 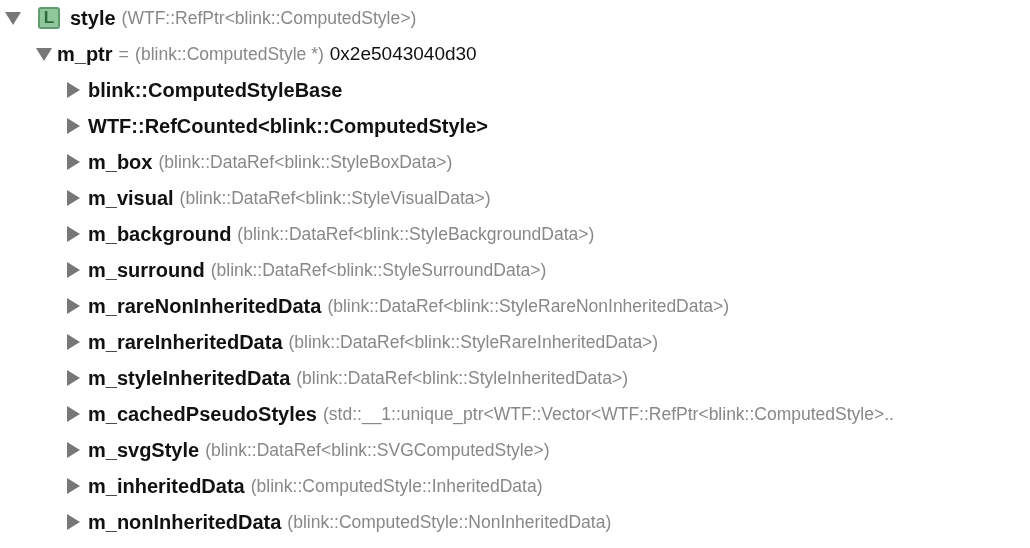 I want to click on variable-name: m_box, so click(x=120, y=162).